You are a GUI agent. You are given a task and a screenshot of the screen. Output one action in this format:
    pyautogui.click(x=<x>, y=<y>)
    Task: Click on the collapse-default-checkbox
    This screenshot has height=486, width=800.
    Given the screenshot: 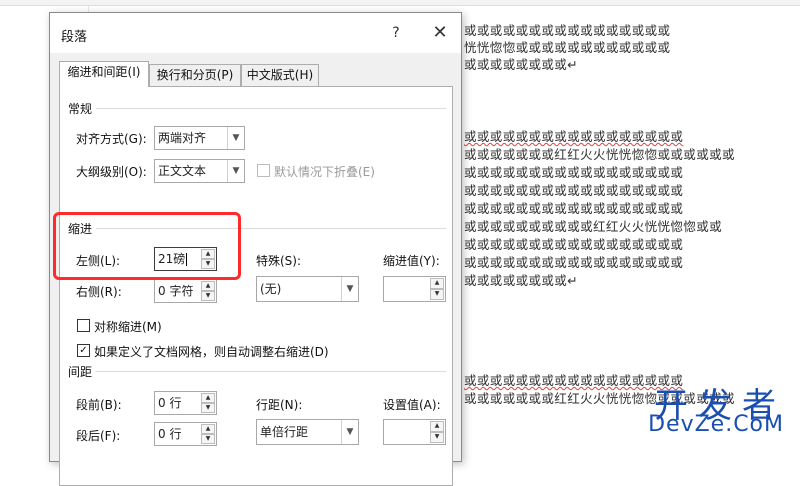 What is the action you would take?
    pyautogui.click(x=263, y=170)
    